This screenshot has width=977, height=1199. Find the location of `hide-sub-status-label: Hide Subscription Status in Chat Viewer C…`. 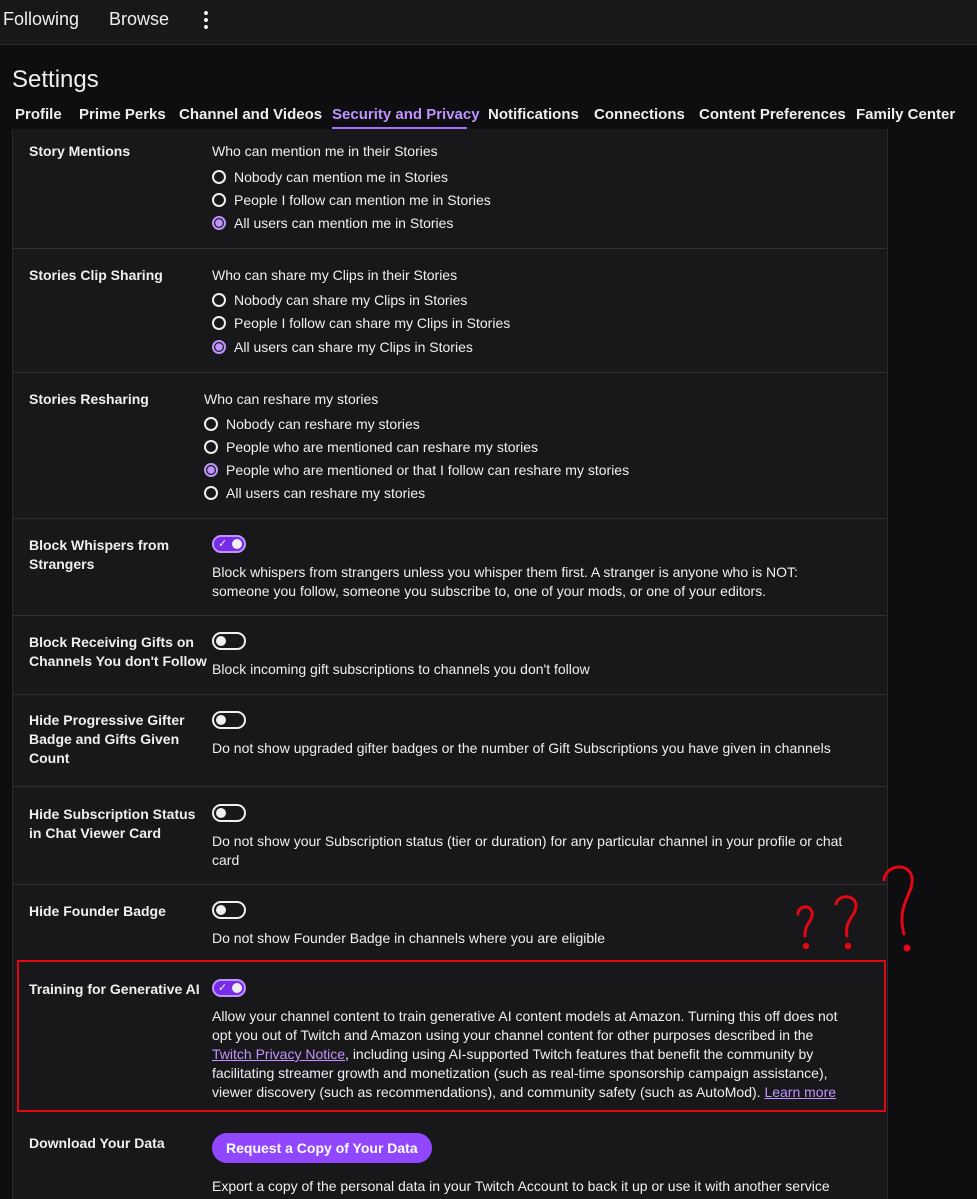

hide-sub-status-label: Hide Subscription Status in Chat Viewer C… is located at coordinates (112, 823).